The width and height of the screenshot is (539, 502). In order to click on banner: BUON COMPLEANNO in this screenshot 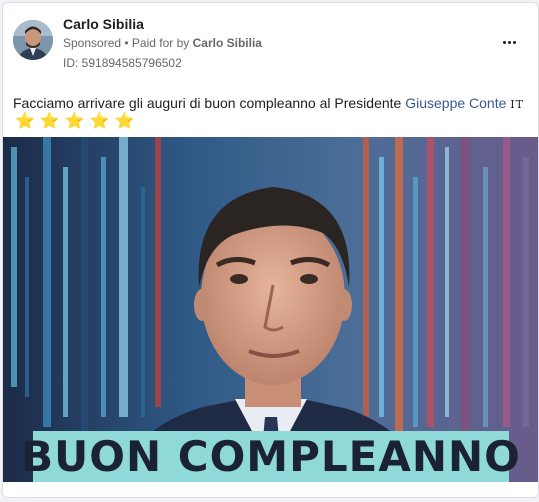, I will do `click(270, 456)`.